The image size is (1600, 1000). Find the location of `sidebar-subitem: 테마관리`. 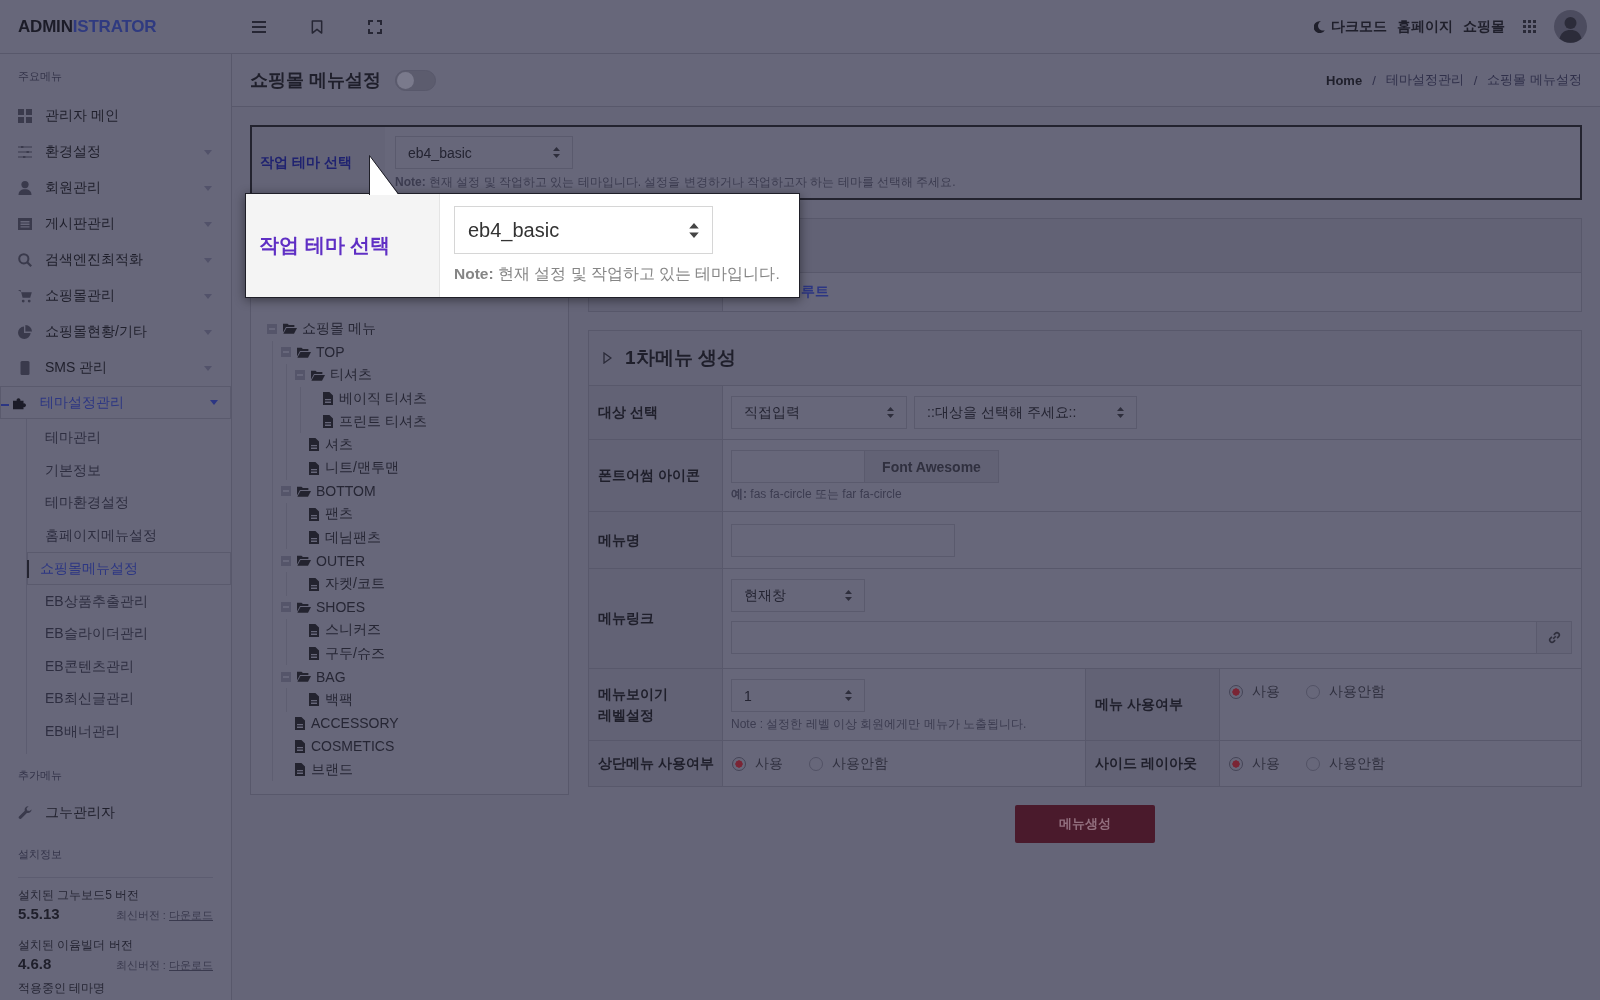

sidebar-subitem: 테마관리 is located at coordinates (129, 438).